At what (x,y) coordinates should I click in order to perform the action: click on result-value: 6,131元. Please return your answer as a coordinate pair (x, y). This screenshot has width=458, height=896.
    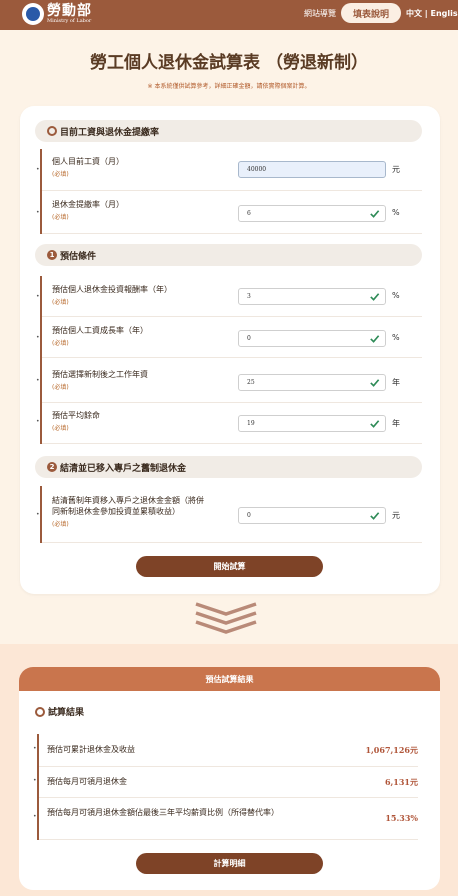
    Looking at the image, I should click on (401, 782).